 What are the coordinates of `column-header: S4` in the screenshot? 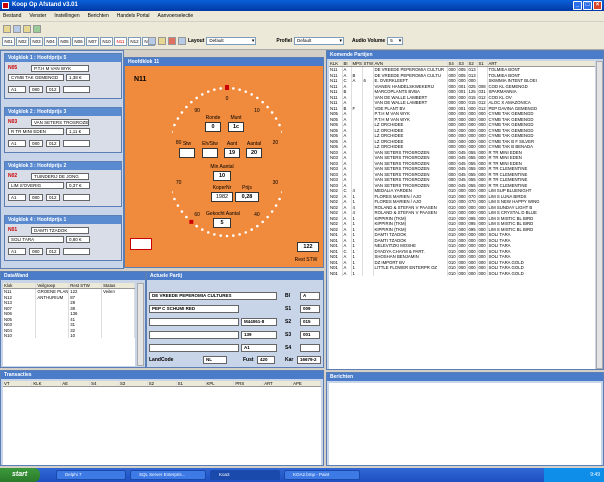 It's located at (104, 384).